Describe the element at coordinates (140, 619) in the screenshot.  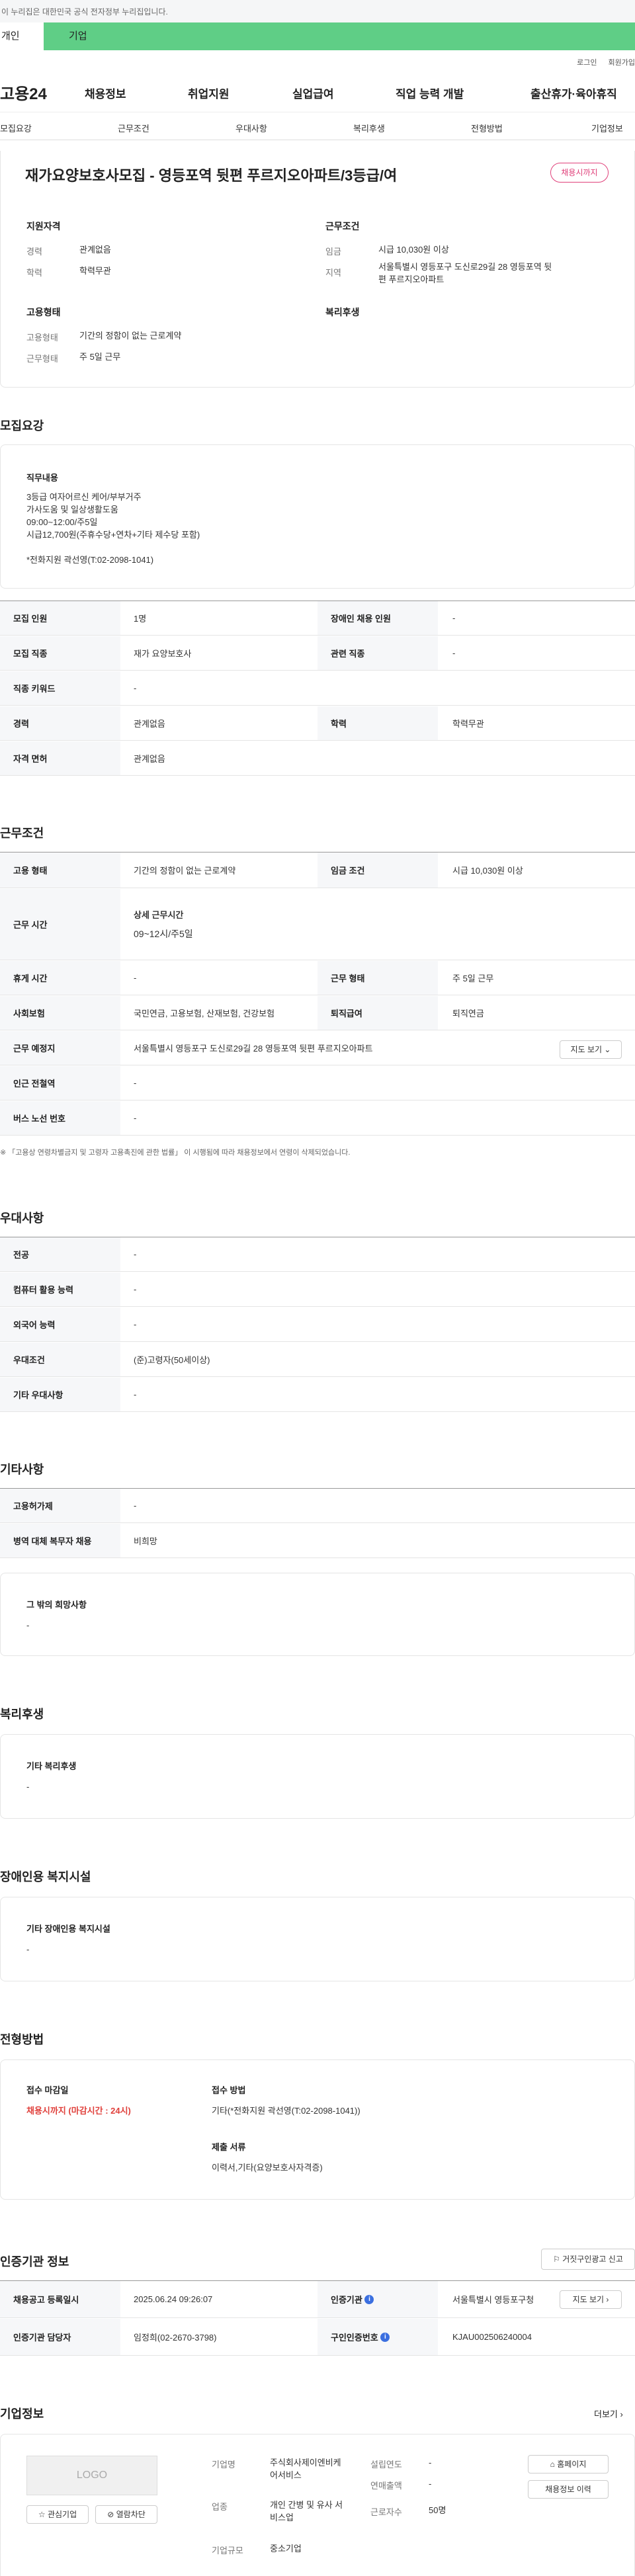
I see `row-value: 1명` at that location.